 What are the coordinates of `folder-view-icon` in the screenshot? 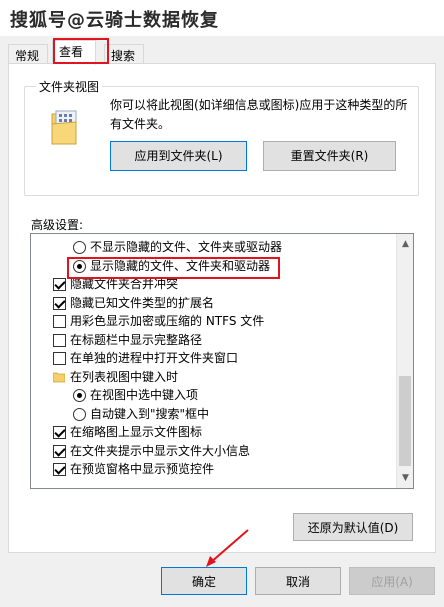 It's located at (64, 127).